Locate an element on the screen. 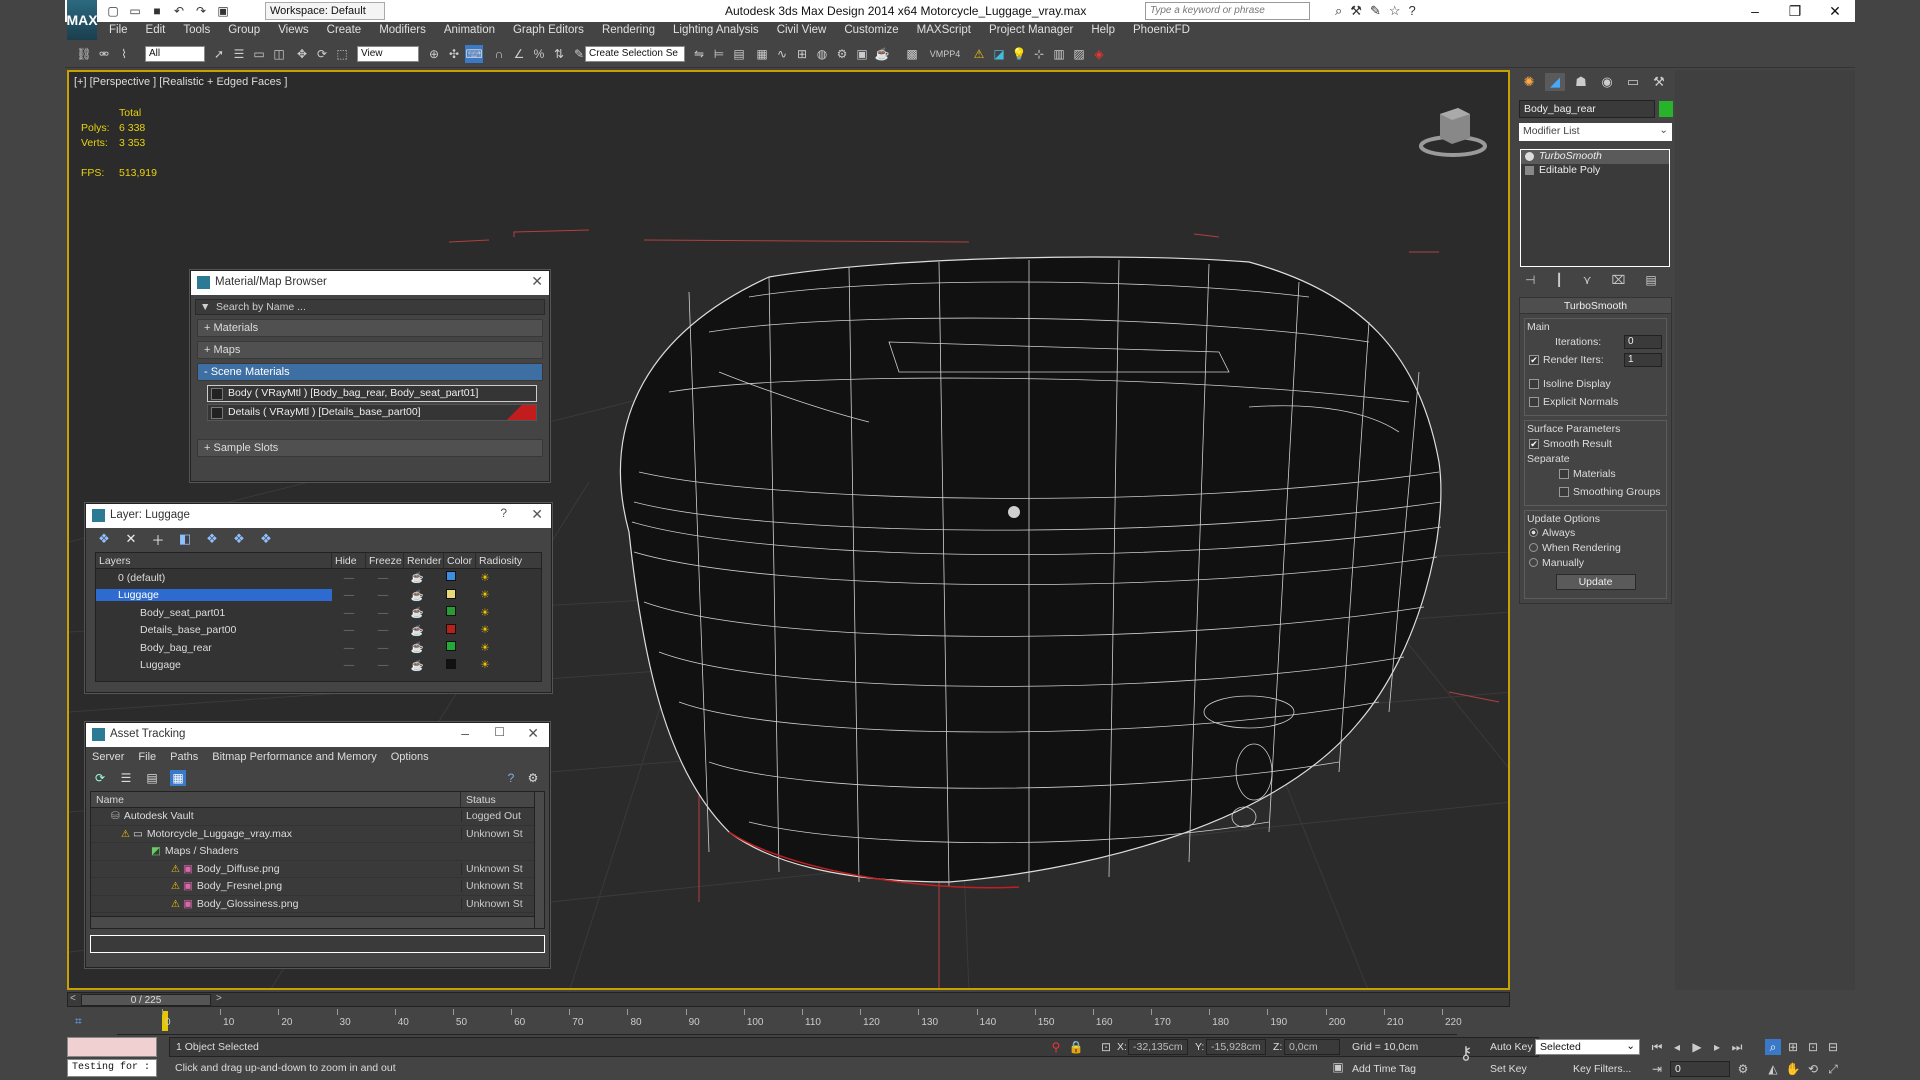 This screenshot has width=1920, height=1080. select-rotate-icon: ⟳ is located at coordinates (322, 54).